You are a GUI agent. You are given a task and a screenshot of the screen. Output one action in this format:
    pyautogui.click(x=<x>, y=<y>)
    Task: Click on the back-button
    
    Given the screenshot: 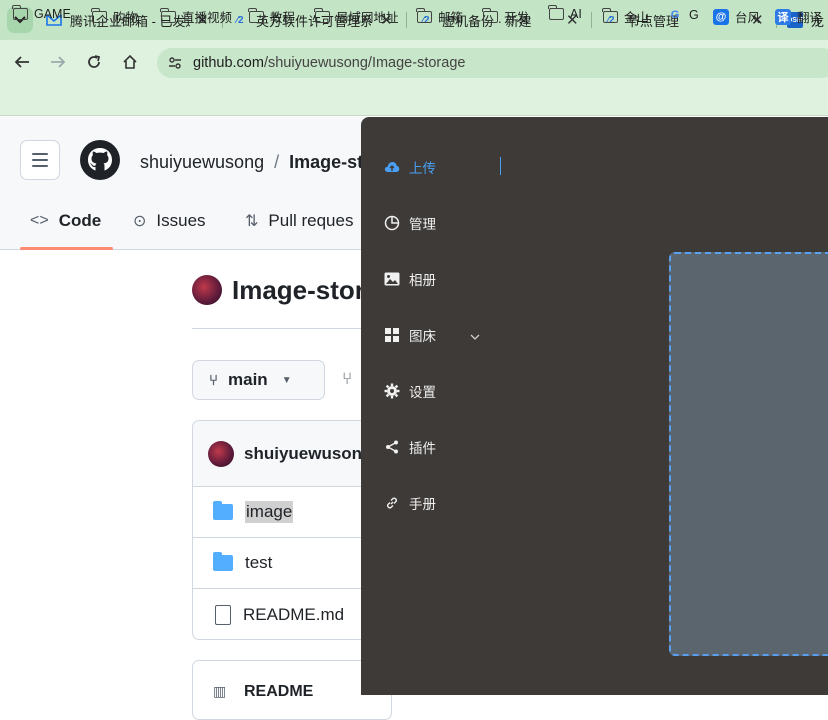 What is the action you would take?
    pyautogui.click(x=22, y=62)
    